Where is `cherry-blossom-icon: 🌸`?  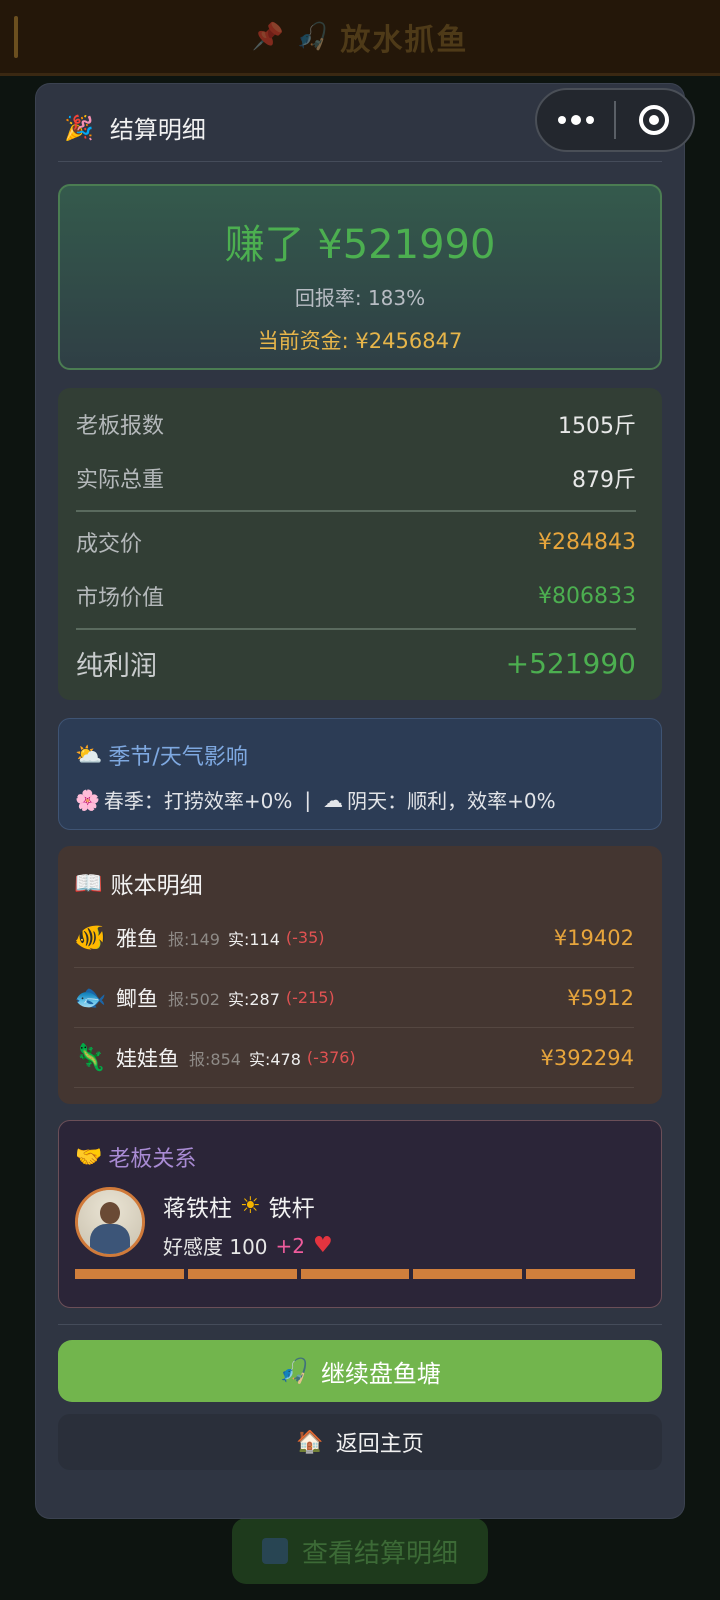 cherry-blossom-icon: 🌸 is located at coordinates (87, 799).